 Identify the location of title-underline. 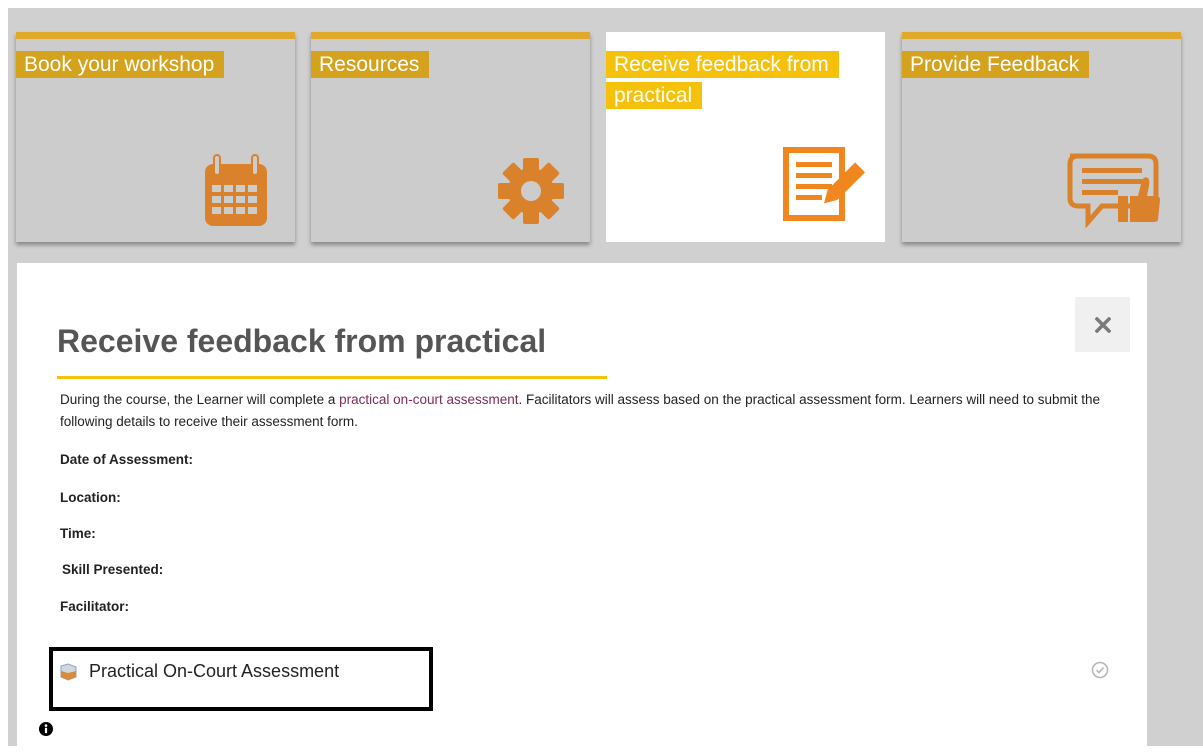
(332, 377).